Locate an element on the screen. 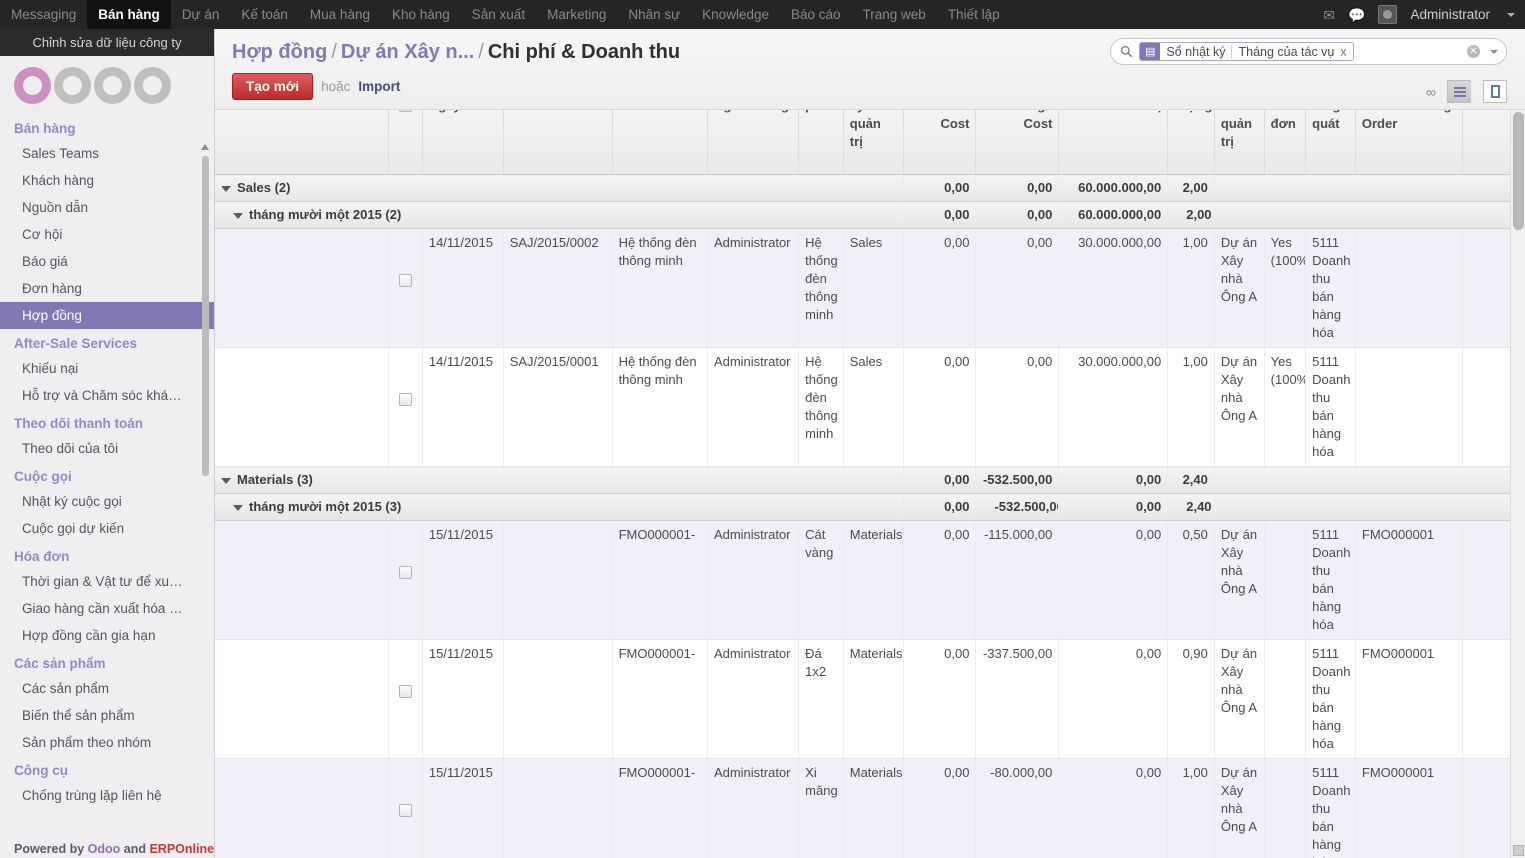  scroll-up-arrow-icon is located at coordinates (205, 147).